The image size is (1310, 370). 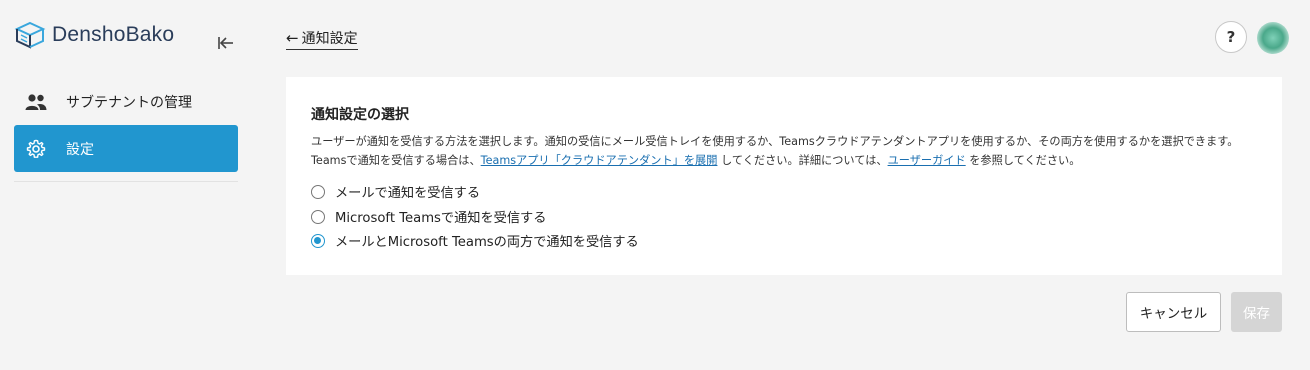 I want to click on sidebar-item-label: サブテナントの管理, so click(x=129, y=102).